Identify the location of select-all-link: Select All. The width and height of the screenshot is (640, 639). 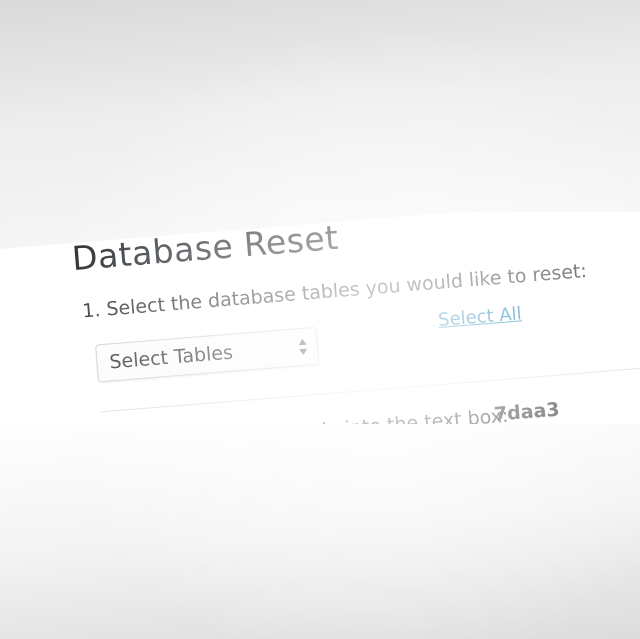
(479, 317).